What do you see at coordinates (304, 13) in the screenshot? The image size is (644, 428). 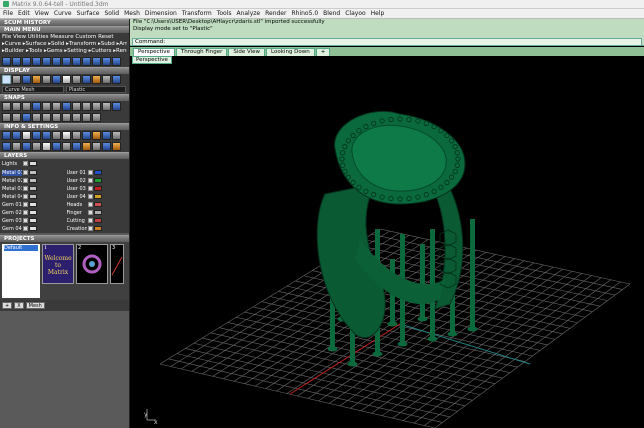 I see `menu-item: Rhino5.0` at bounding box center [304, 13].